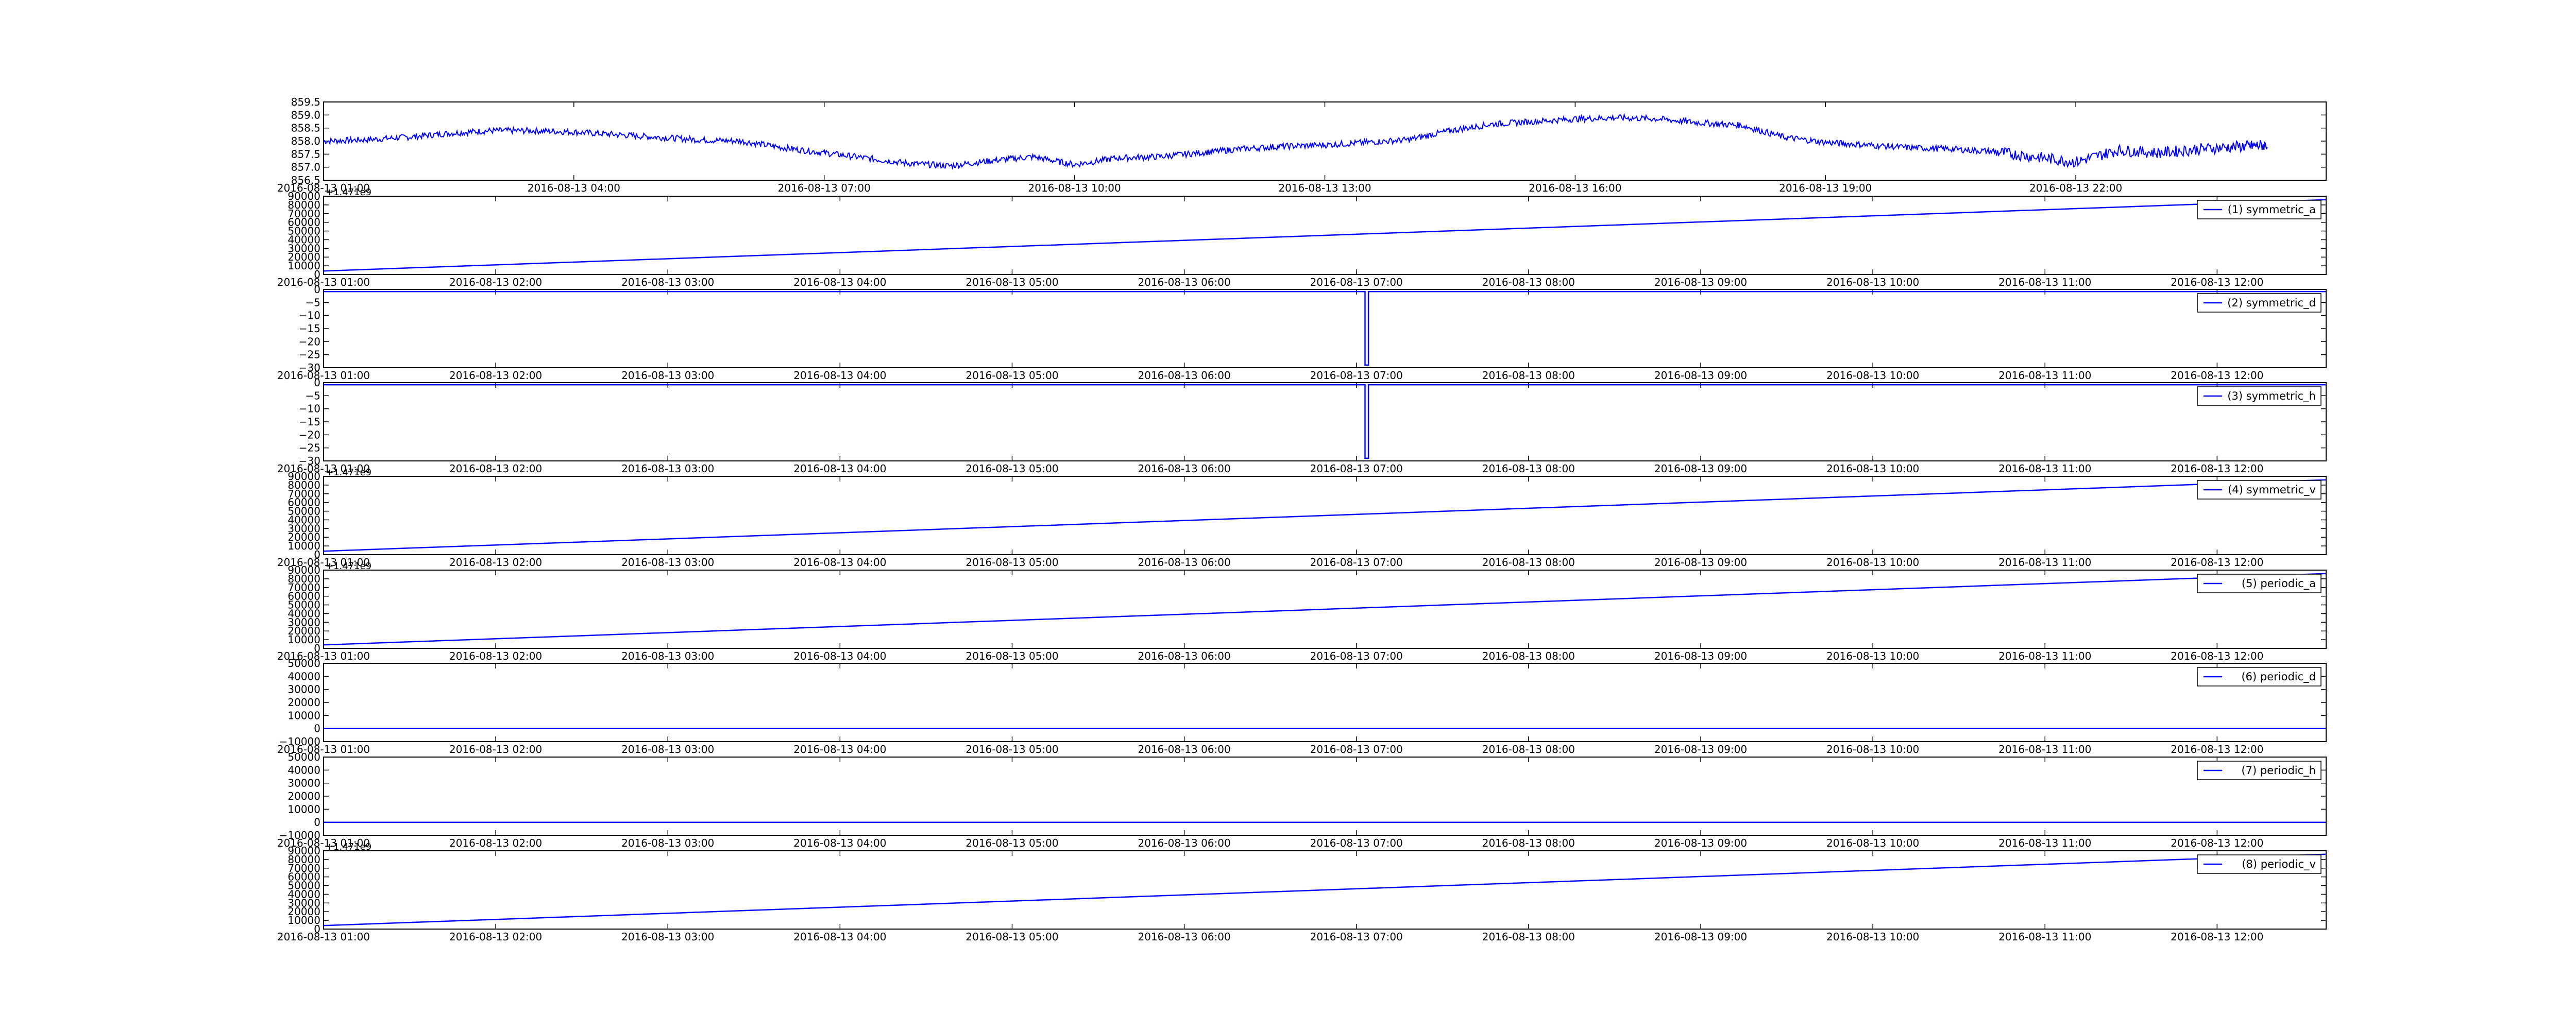  Describe the element at coordinates (2271, 396) in the screenshot. I see `legend-label: (3) symmetric_h` at that location.